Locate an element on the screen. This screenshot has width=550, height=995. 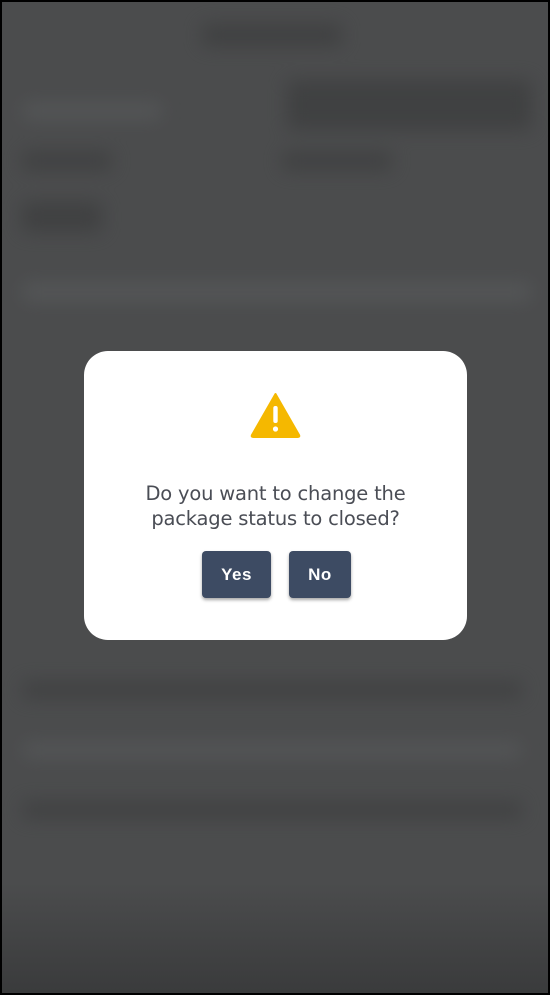
no-button: No is located at coordinates (320, 574).